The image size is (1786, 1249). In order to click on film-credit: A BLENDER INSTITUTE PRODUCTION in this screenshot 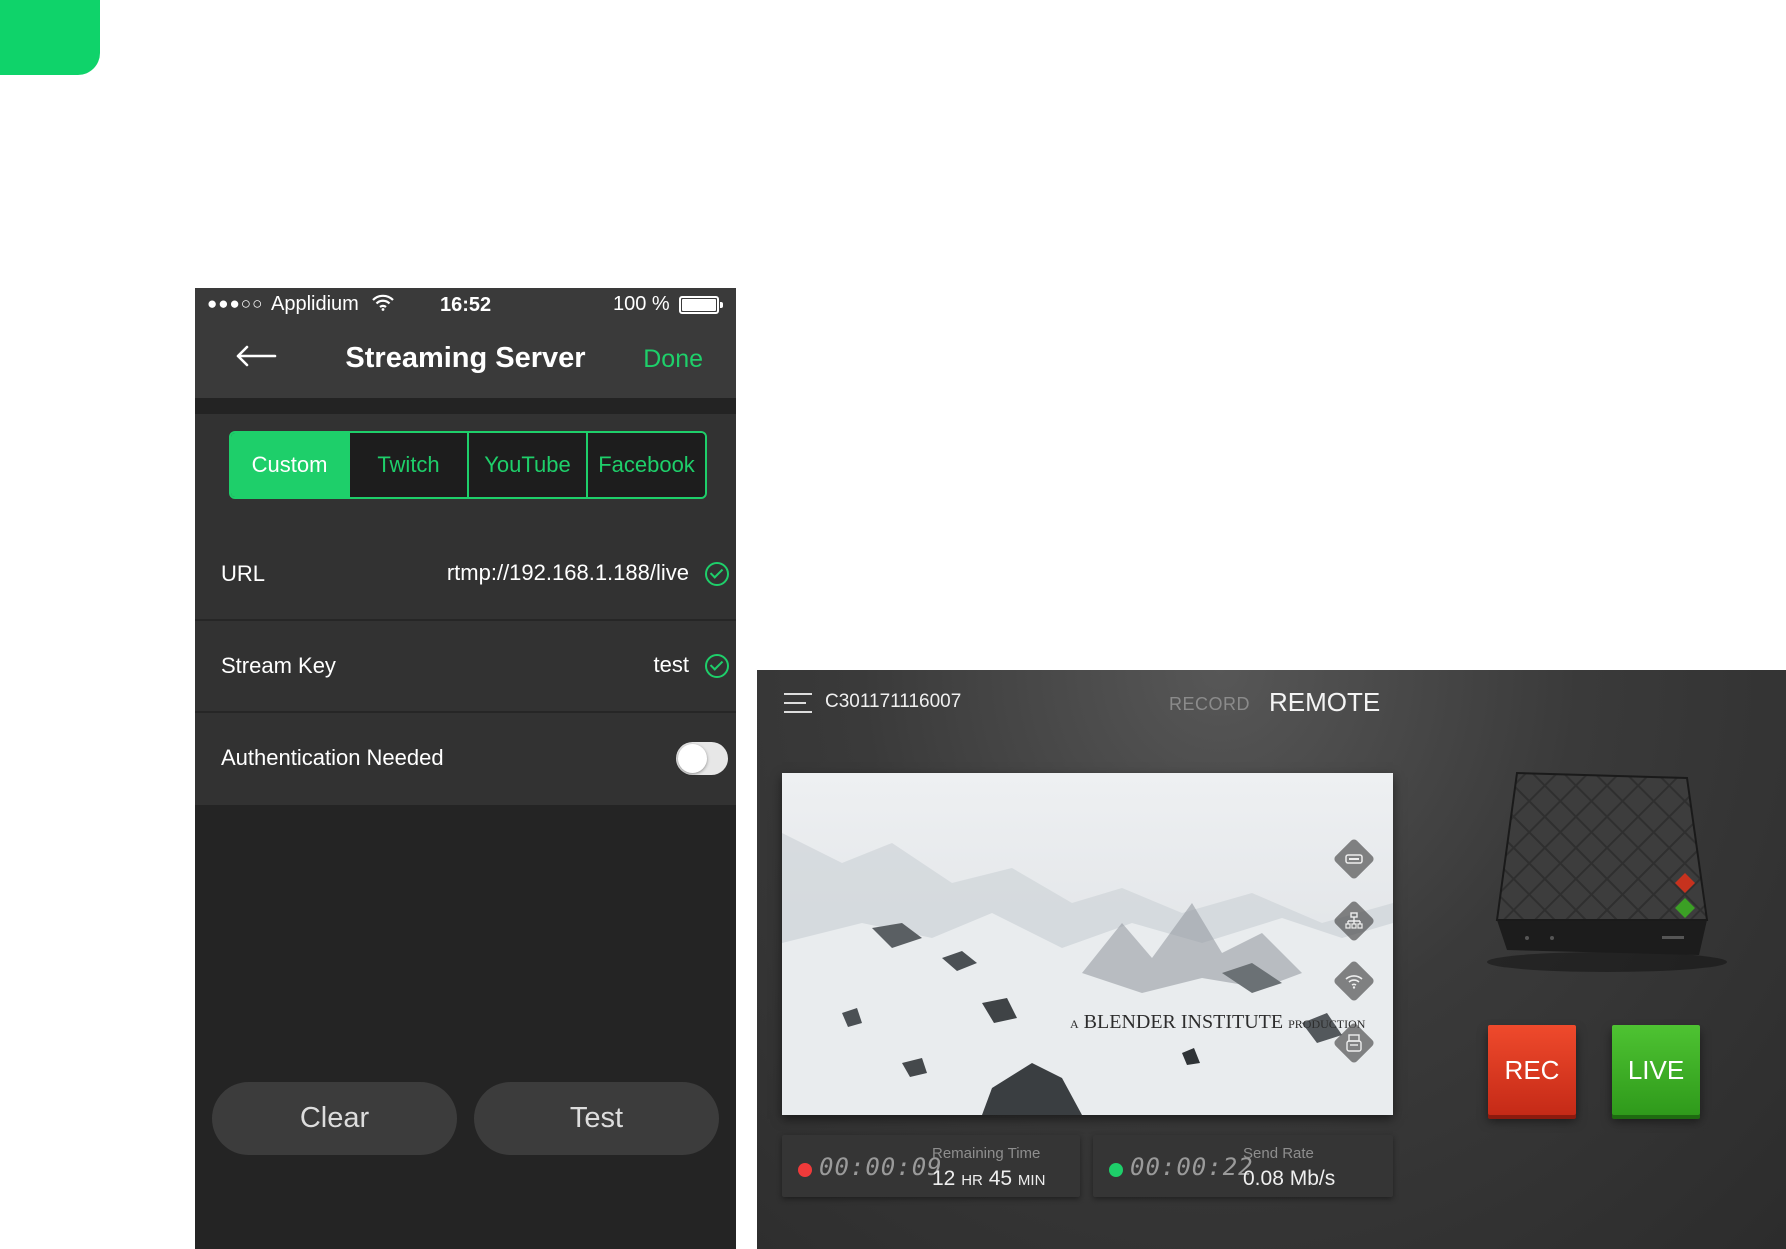, I will do `click(1218, 1022)`.